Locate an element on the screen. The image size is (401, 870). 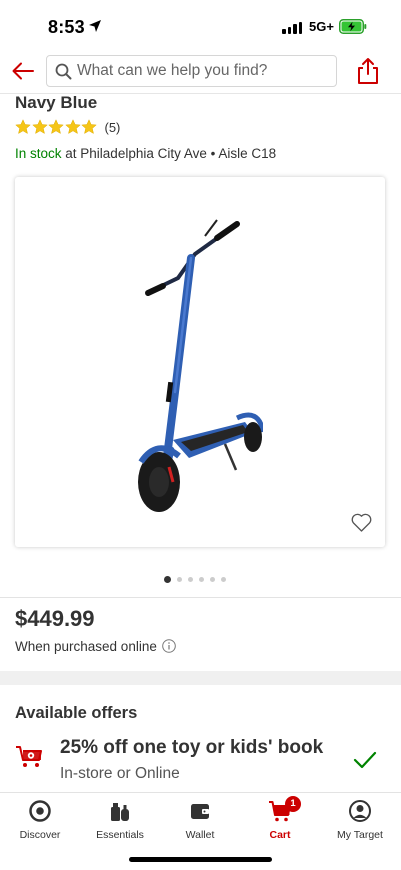
tab-my-target: My Target is located at coordinates (360, 820).